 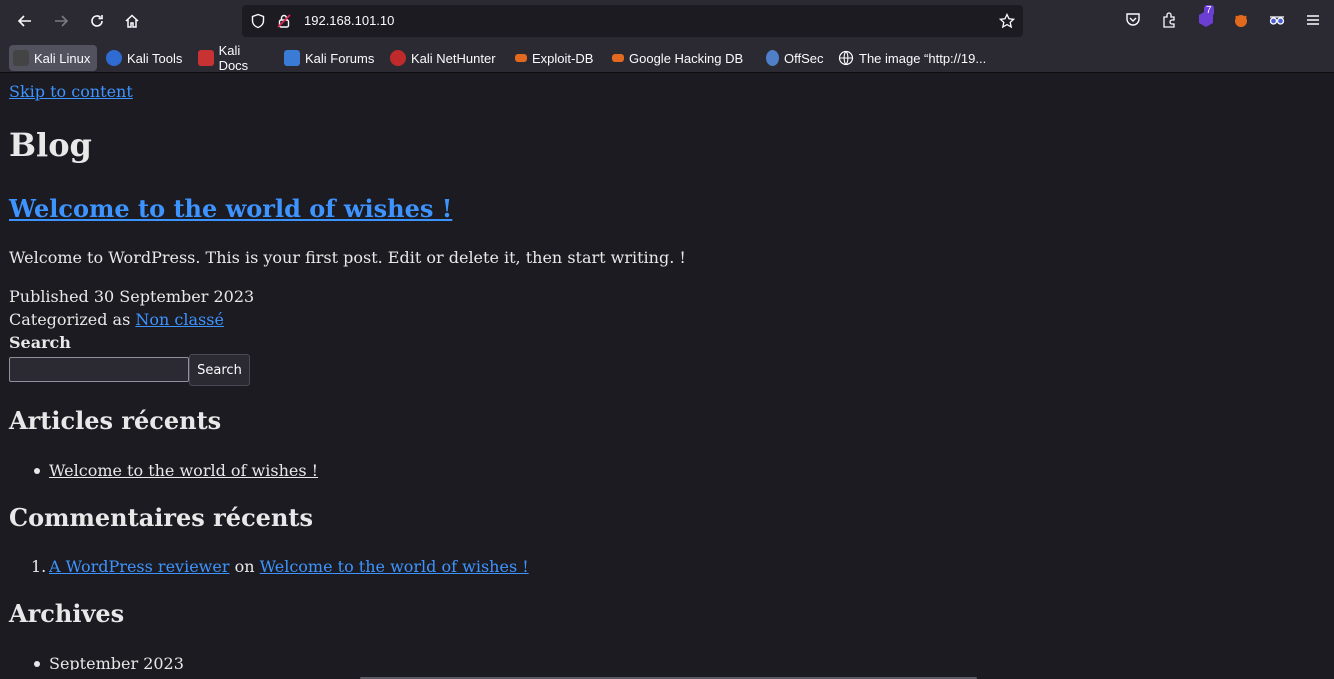 What do you see at coordinates (183, 470) in the screenshot?
I see `recent-post-link: Welcome to the world of wishes !` at bounding box center [183, 470].